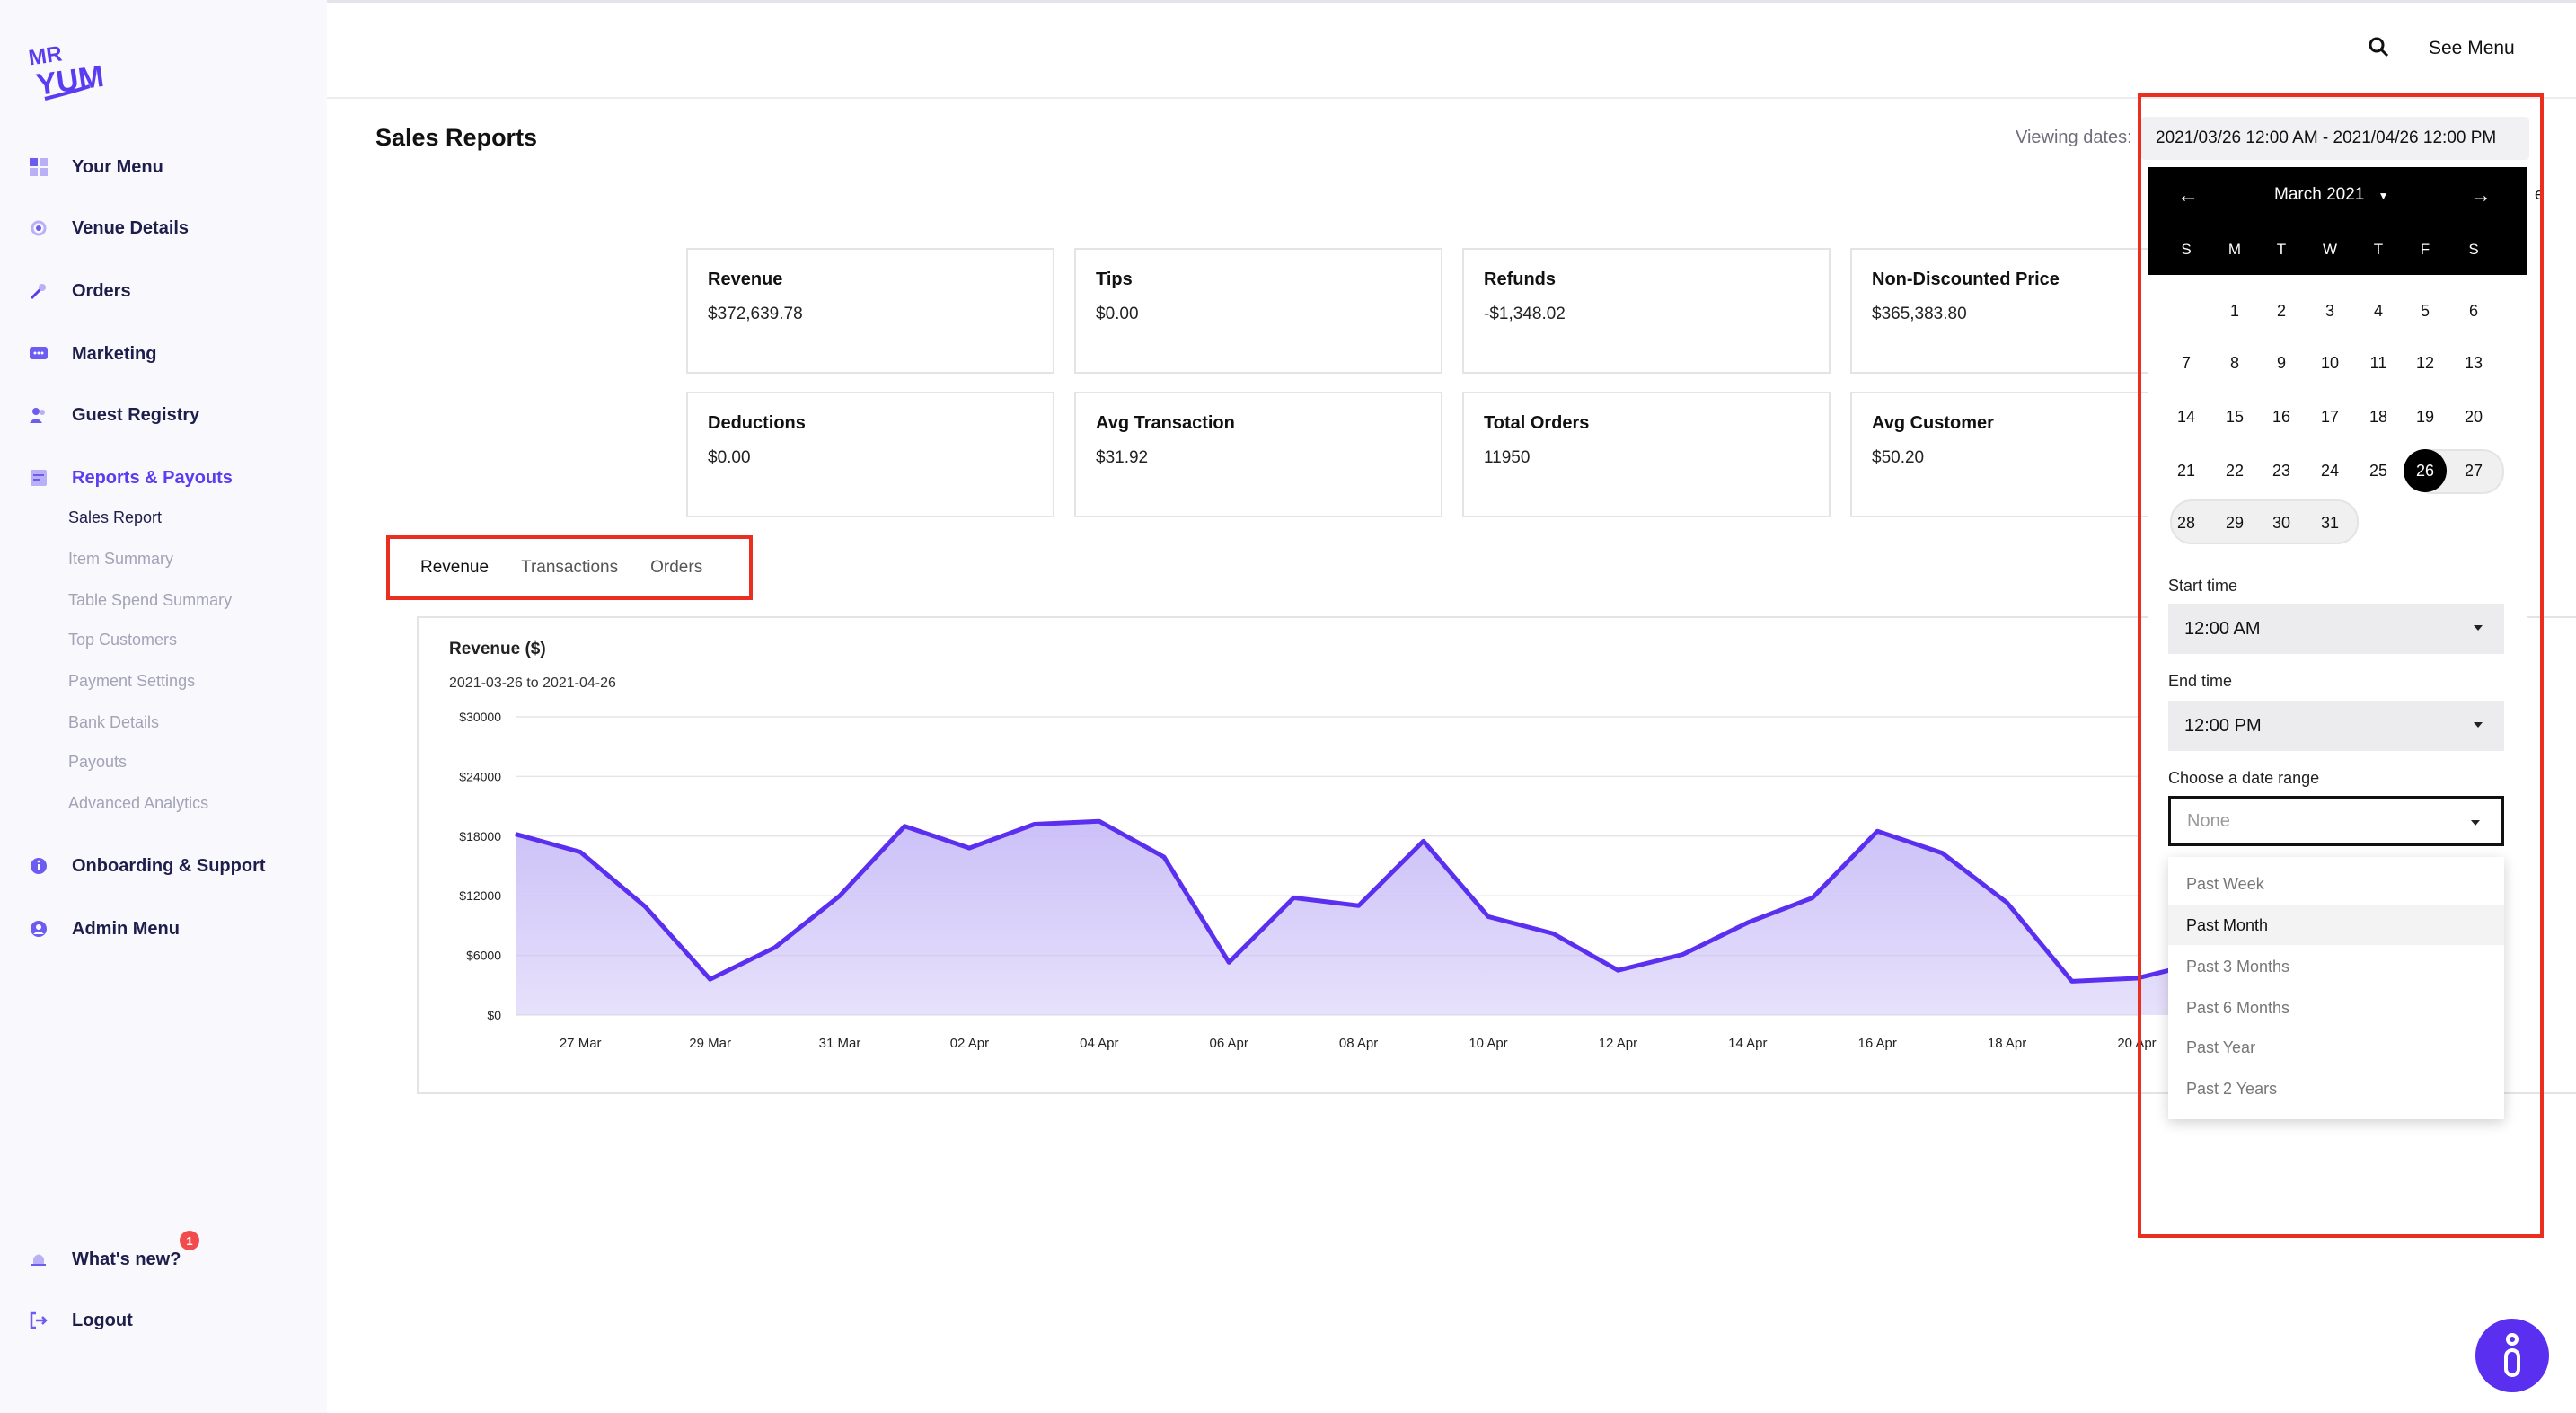 The height and width of the screenshot is (1413, 2576). I want to click on mr-yum-logo: MR YUM, so click(67, 72).